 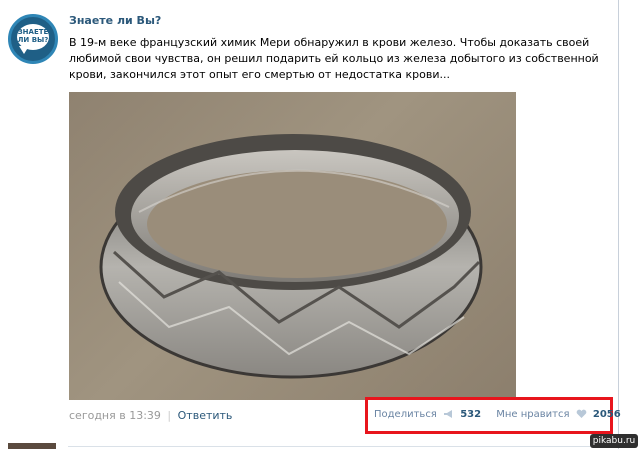 I want to click on share-count: 532, so click(x=471, y=414).